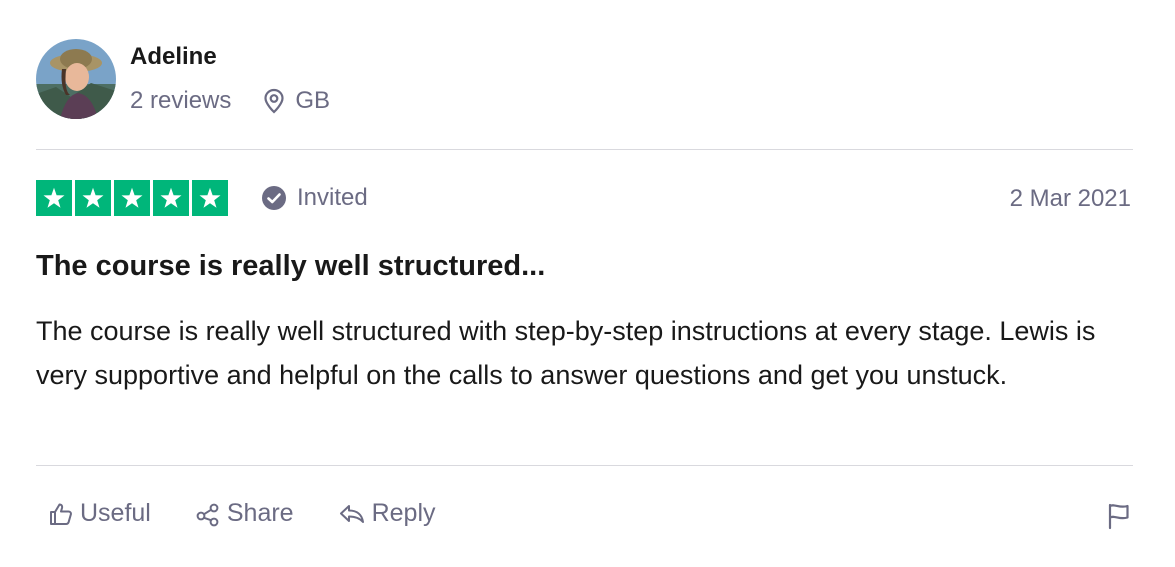 Image resolution: width=1175 pixels, height=567 pixels. I want to click on location-label: GB, so click(313, 100).